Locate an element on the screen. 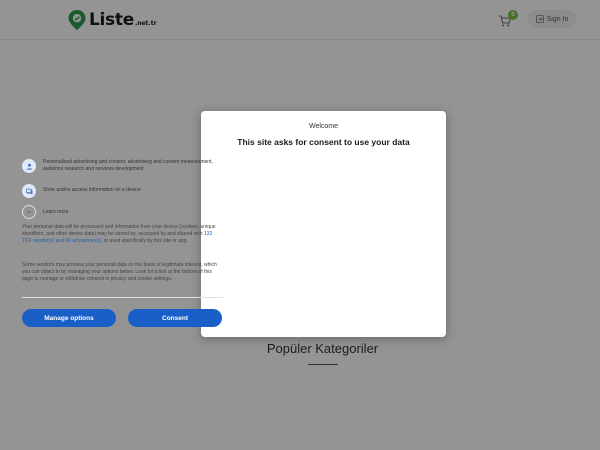 This screenshot has height=450, width=600. dialog-welcome: Welcome is located at coordinates (323, 126).